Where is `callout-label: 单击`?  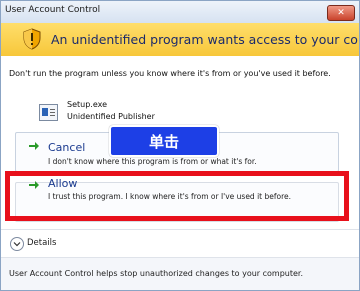 callout-label: 单击 is located at coordinates (163, 142).